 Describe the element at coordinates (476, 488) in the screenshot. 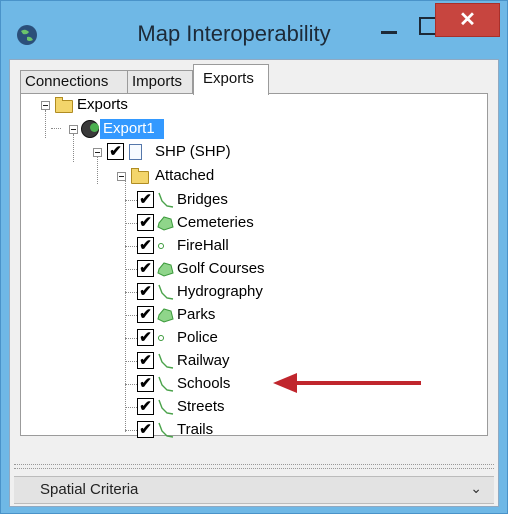

I see `chevron-down-icon: ⌄` at that location.